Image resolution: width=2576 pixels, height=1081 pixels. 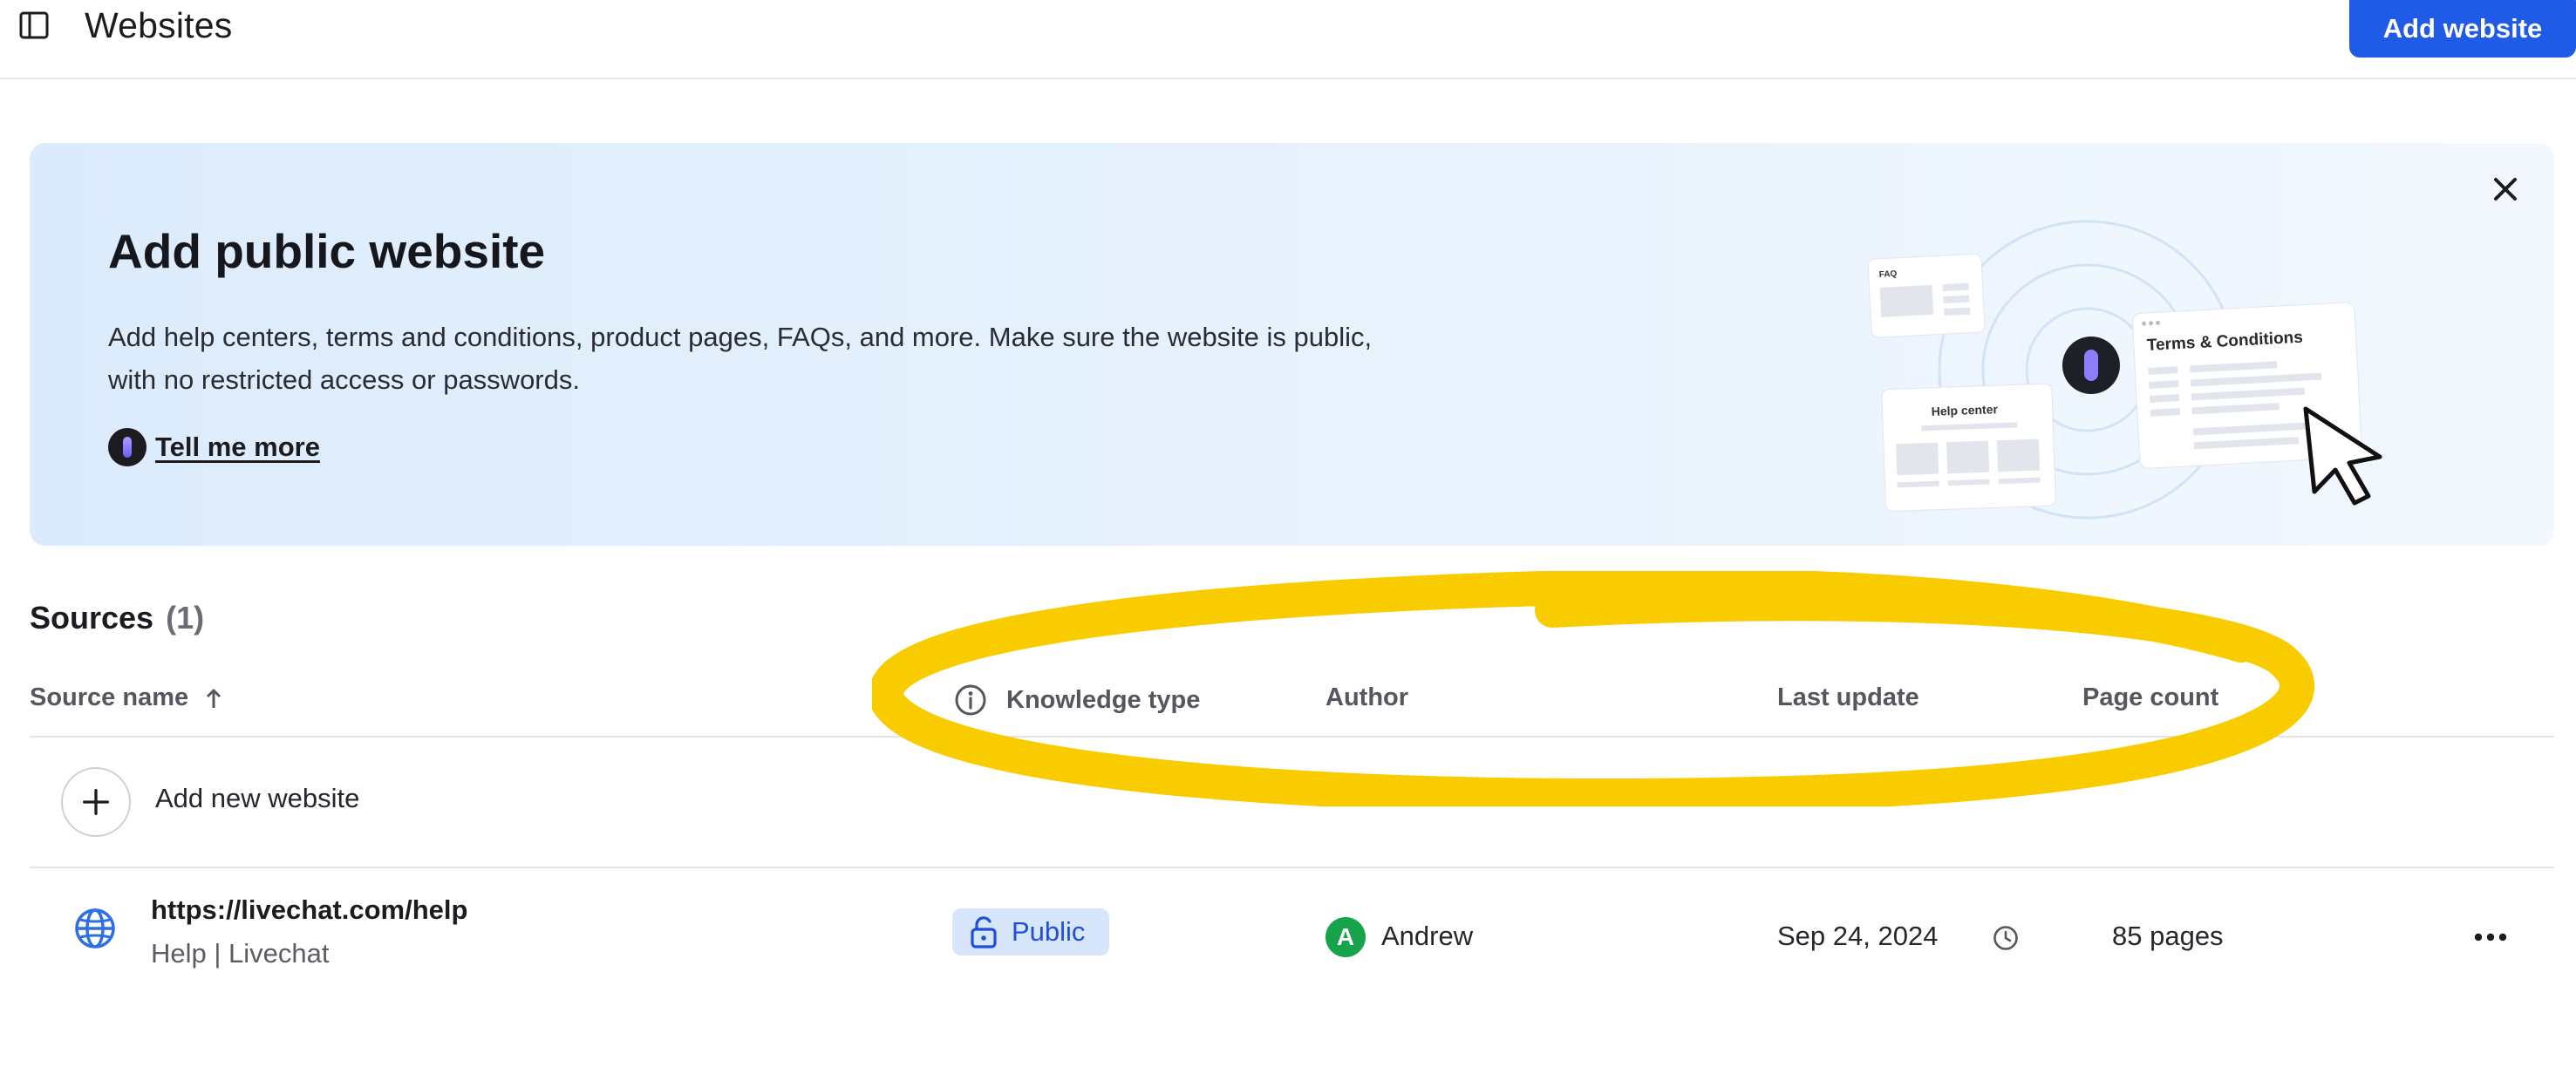 What do you see at coordinates (2491, 937) in the screenshot?
I see `more-horizontal-icon` at bounding box center [2491, 937].